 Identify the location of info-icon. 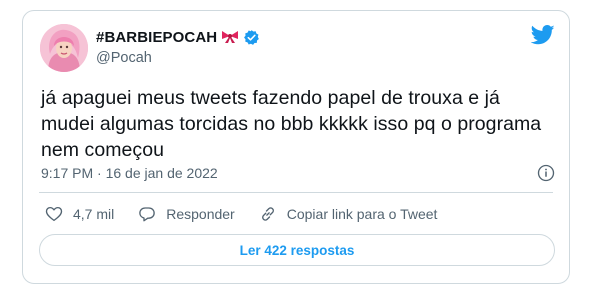
(546, 173).